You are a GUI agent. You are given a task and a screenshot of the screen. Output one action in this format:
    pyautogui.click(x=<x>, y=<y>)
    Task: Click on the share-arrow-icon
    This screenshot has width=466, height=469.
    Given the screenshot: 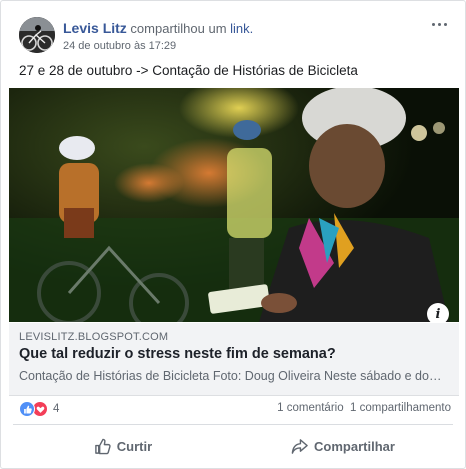 What is the action you would take?
    pyautogui.click(x=299, y=446)
    